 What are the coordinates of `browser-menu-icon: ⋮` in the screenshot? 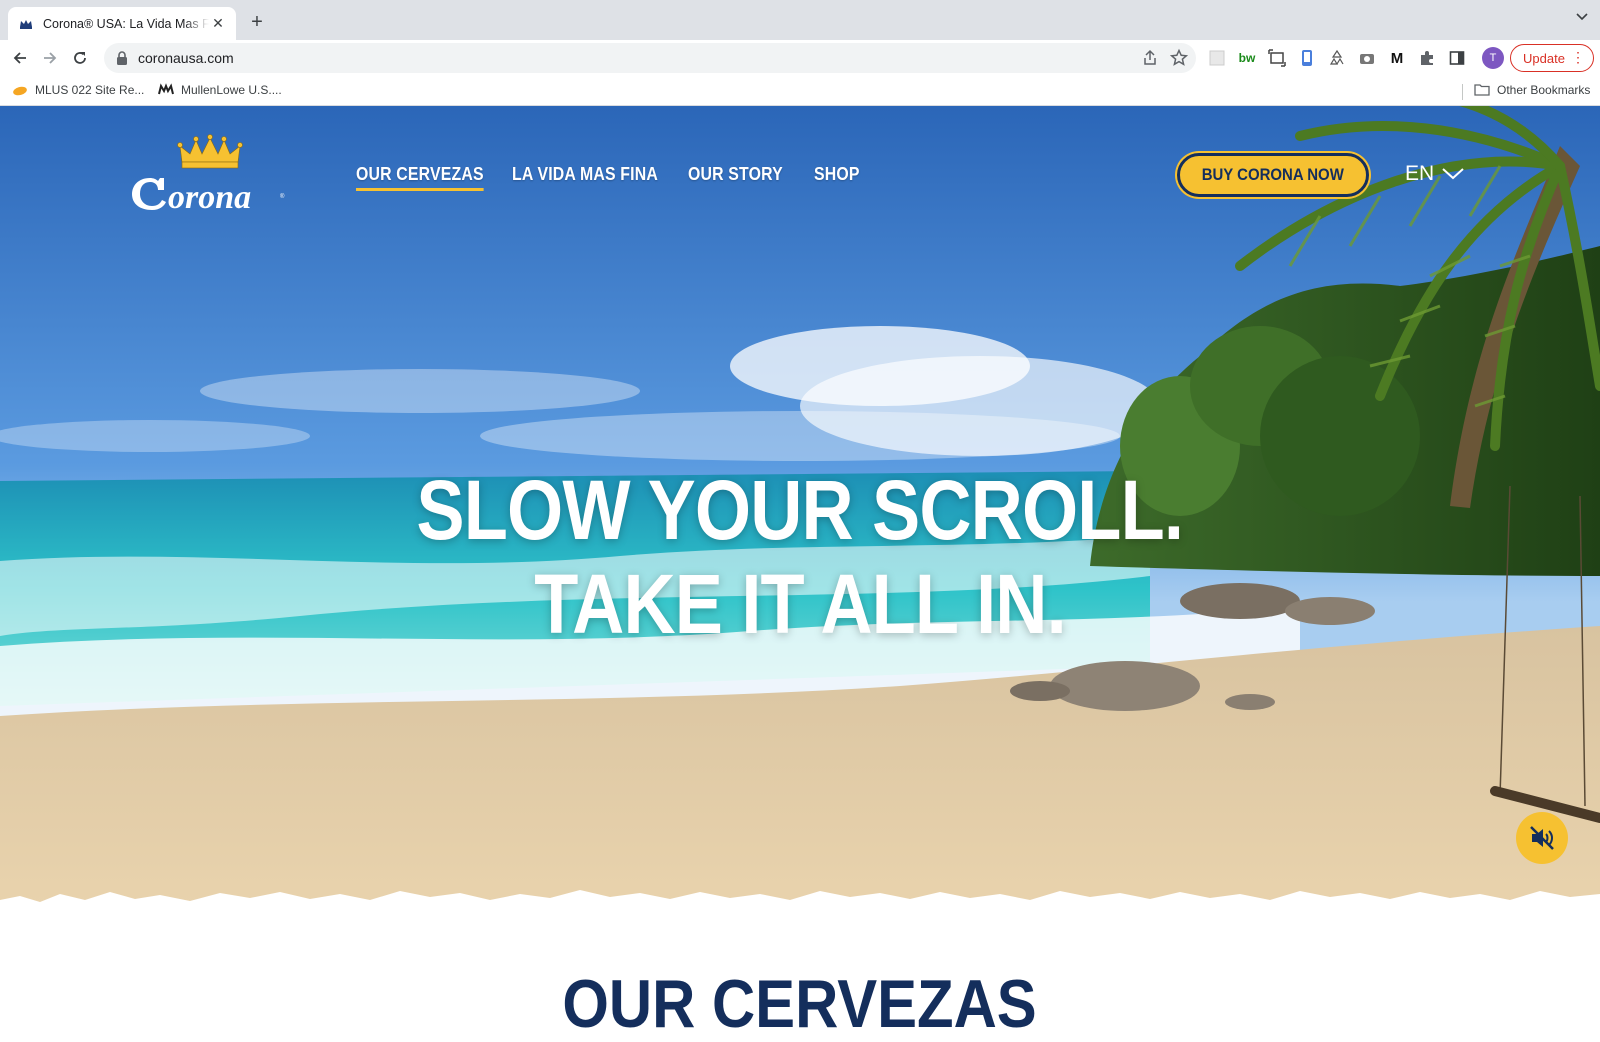 It's located at (1578, 57).